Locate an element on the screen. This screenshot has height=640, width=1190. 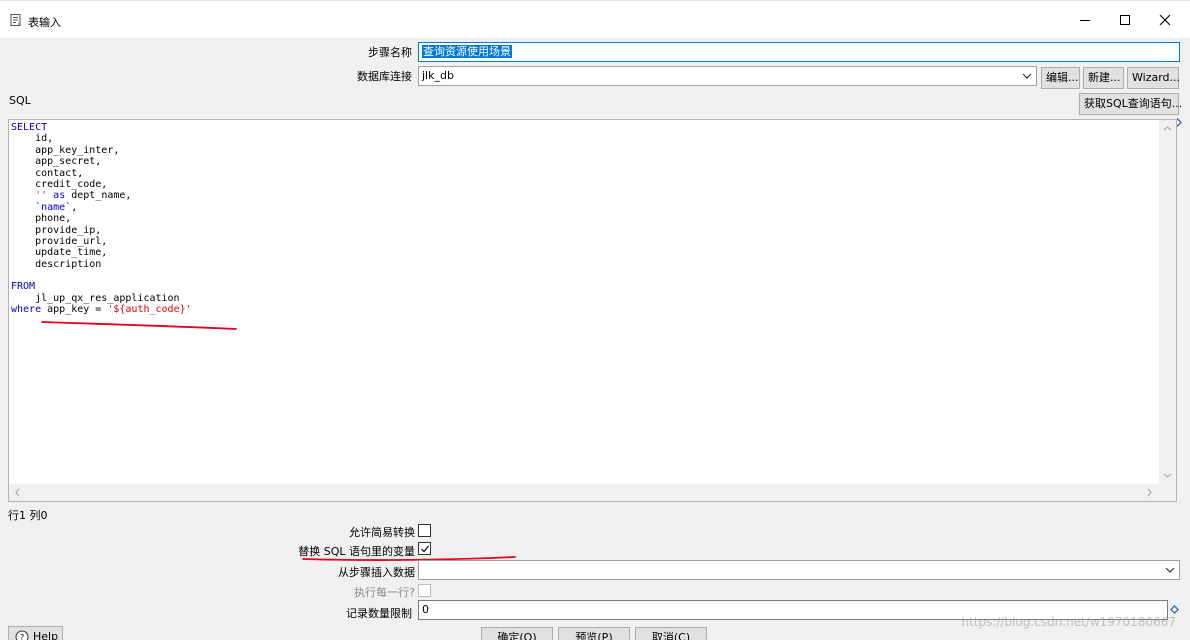
sql-line: '' as dept_name, is located at coordinates (101, 195).